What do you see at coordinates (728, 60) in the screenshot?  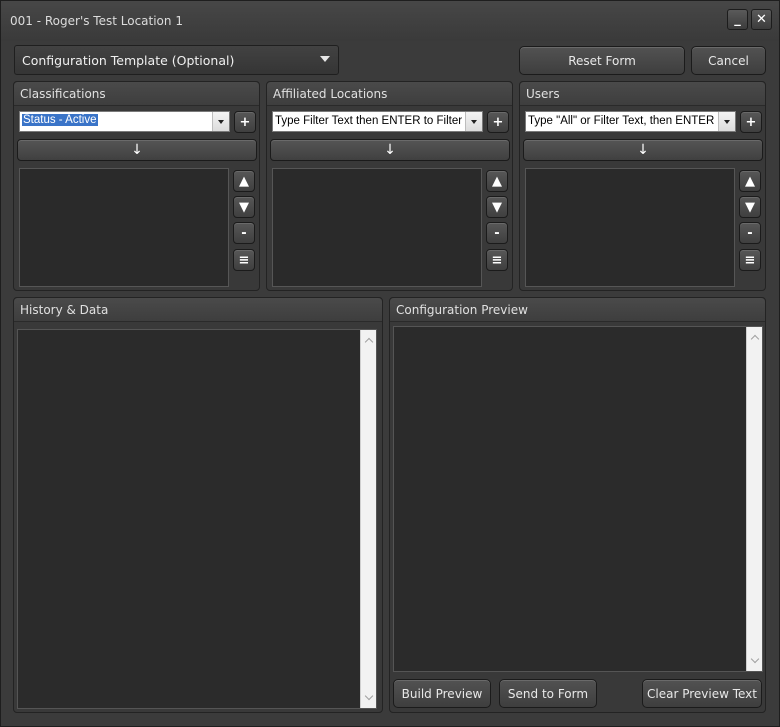 I see `cancel-button: Cancel` at bounding box center [728, 60].